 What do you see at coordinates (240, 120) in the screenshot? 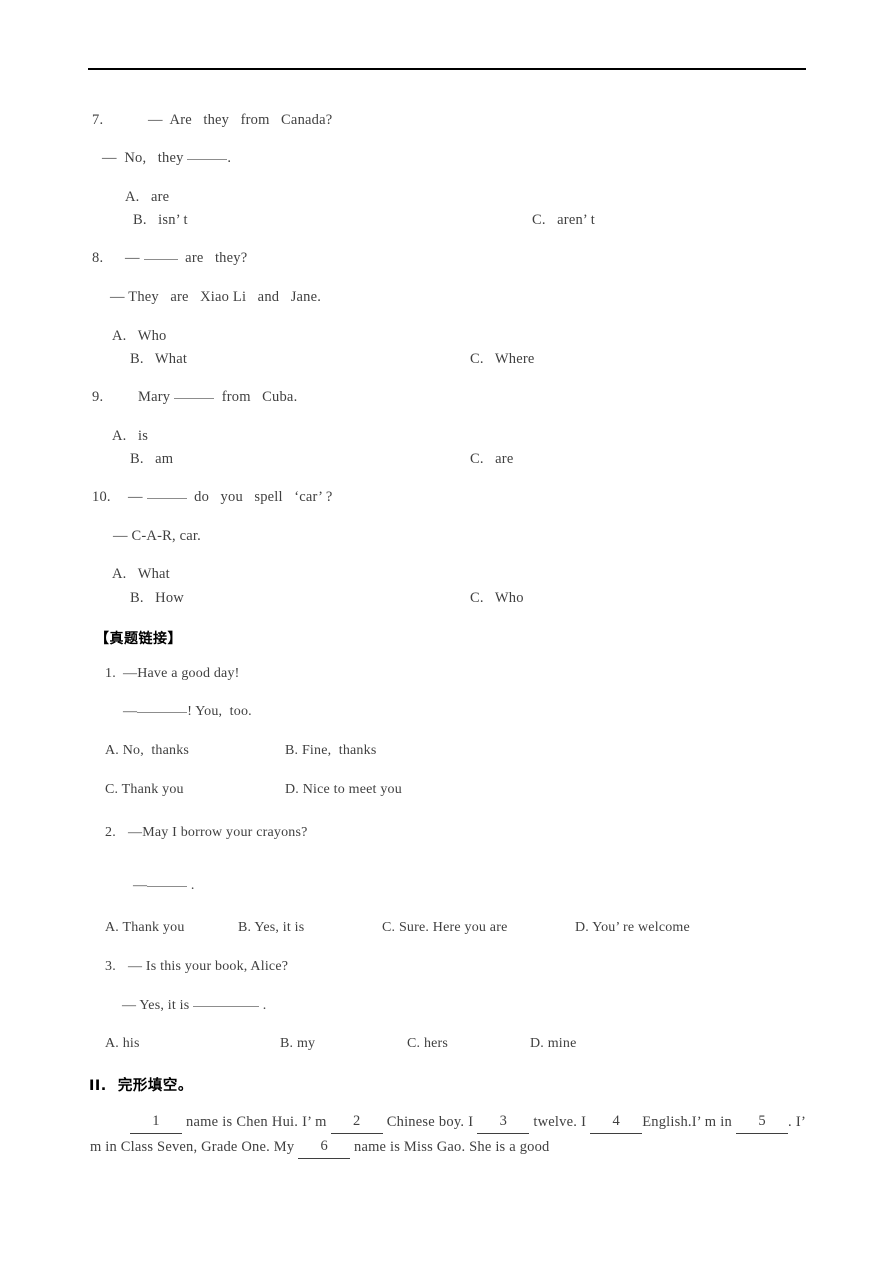
I see `question-7-stem: — Are they from Canada?` at bounding box center [240, 120].